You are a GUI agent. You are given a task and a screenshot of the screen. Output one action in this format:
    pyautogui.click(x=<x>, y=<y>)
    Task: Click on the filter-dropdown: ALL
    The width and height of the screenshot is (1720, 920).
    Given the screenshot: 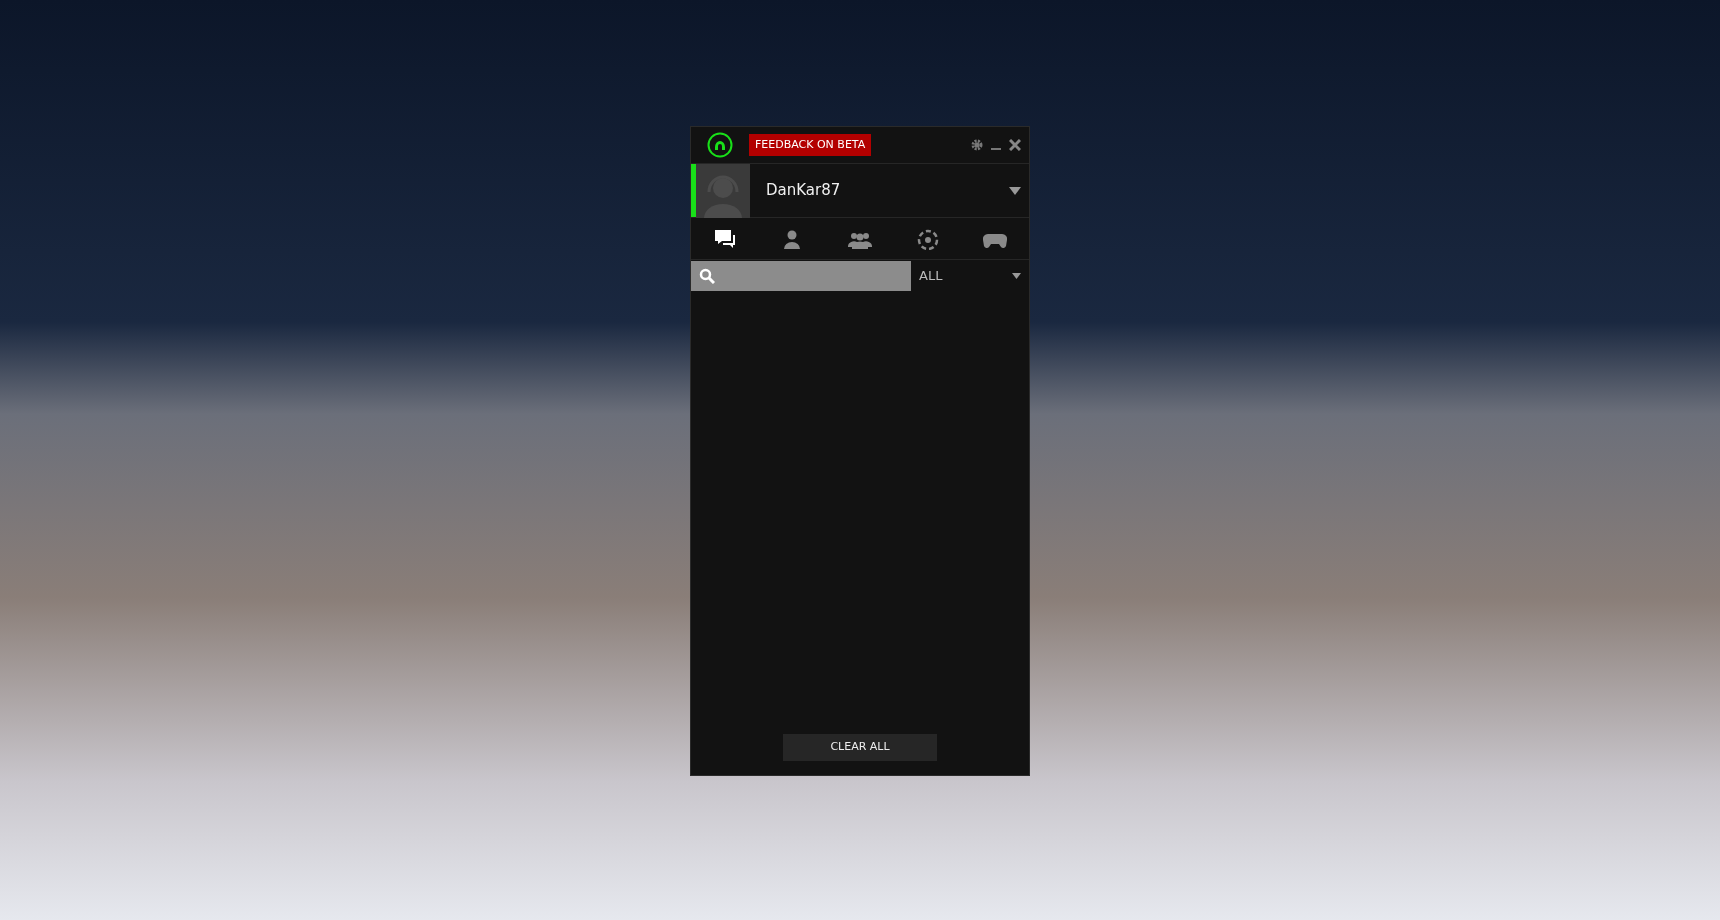 What is the action you would take?
    pyautogui.click(x=961, y=276)
    